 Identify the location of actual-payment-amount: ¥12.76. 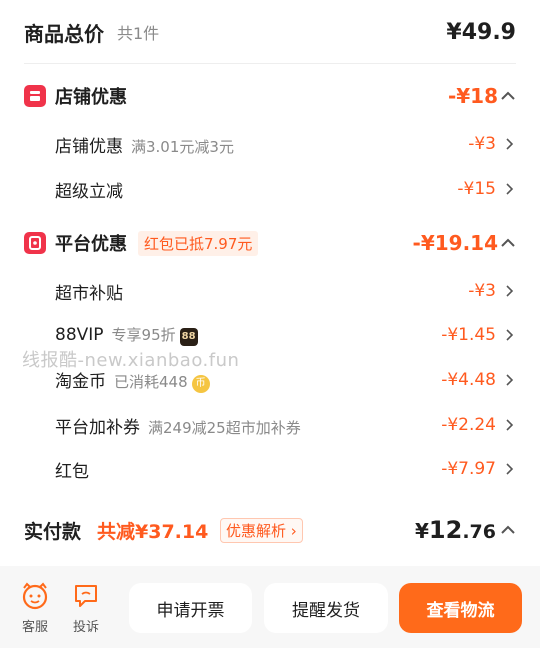
(455, 530).